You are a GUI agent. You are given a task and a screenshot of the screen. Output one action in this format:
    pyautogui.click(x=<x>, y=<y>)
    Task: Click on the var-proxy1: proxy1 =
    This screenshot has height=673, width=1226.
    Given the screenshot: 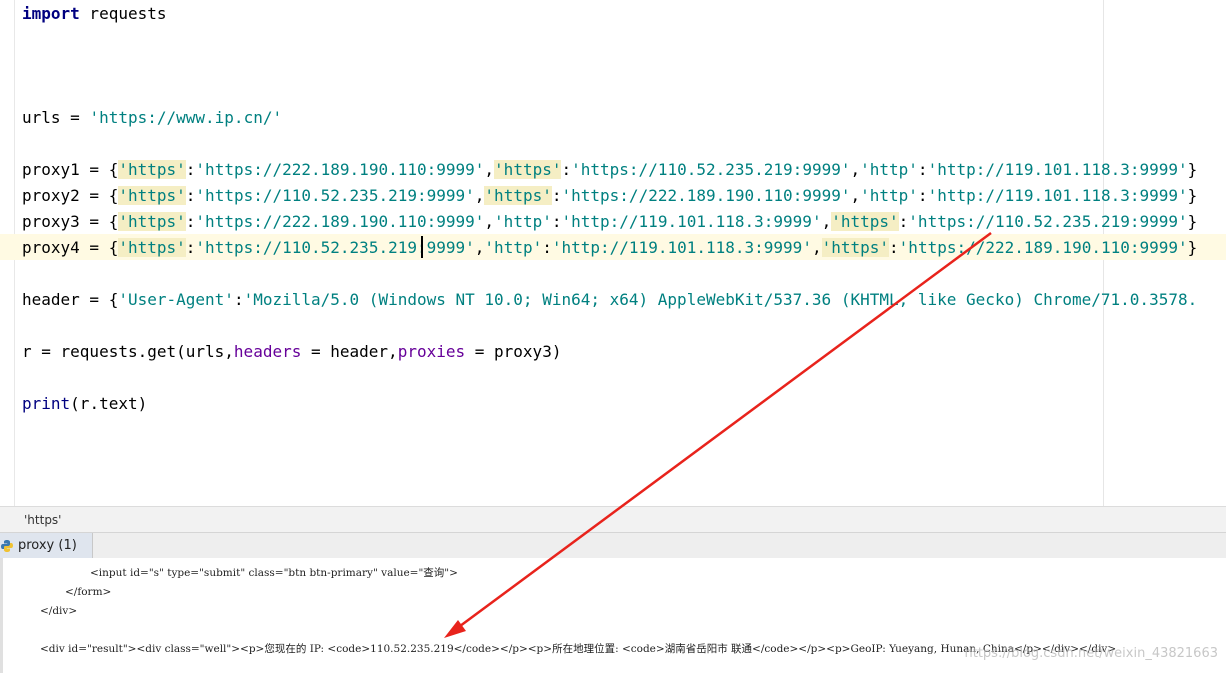 What is the action you would take?
    pyautogui.click(x=65, y=169)
    